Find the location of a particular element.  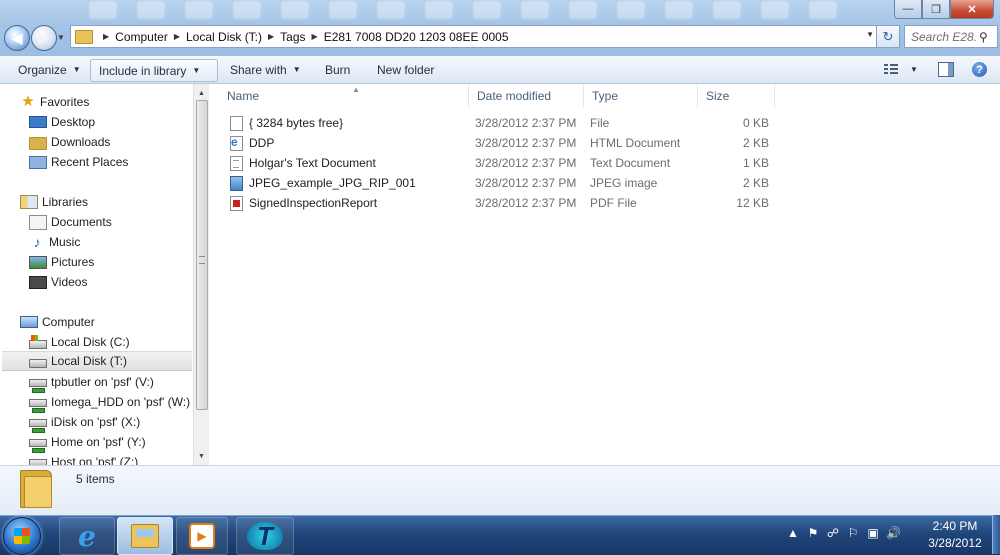

refresh-icon: ↻ is located at coordinates (888, 36).